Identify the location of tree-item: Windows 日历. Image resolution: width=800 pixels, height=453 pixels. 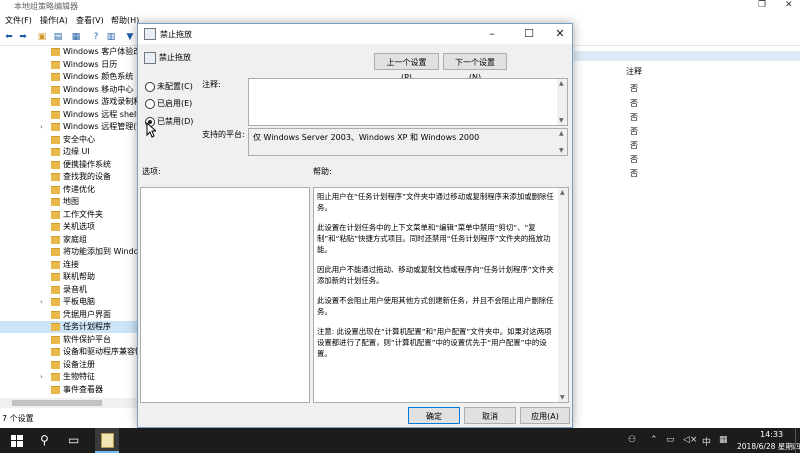
(69, 65).